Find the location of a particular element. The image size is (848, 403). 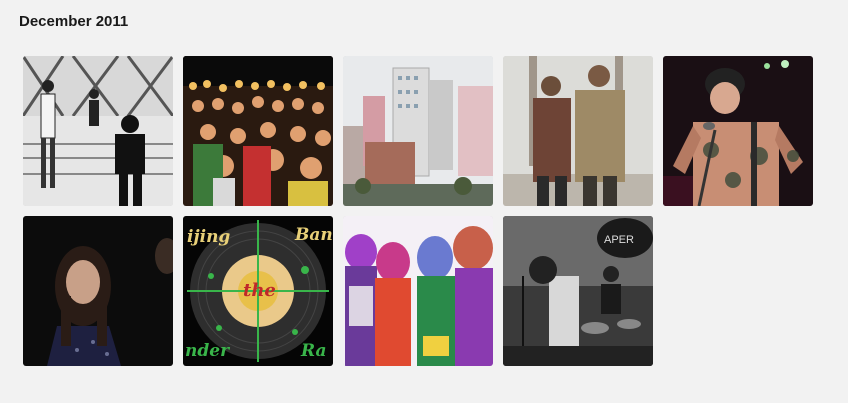

photo-thumbnail: APER is located at coordinates (578, 291).